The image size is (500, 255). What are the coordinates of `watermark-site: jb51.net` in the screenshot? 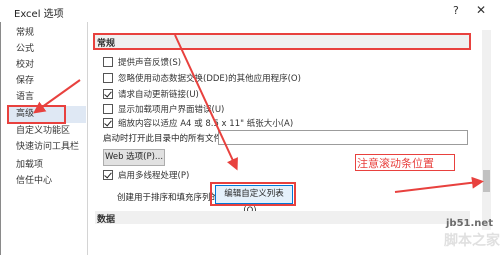 It's located at (469, 223).